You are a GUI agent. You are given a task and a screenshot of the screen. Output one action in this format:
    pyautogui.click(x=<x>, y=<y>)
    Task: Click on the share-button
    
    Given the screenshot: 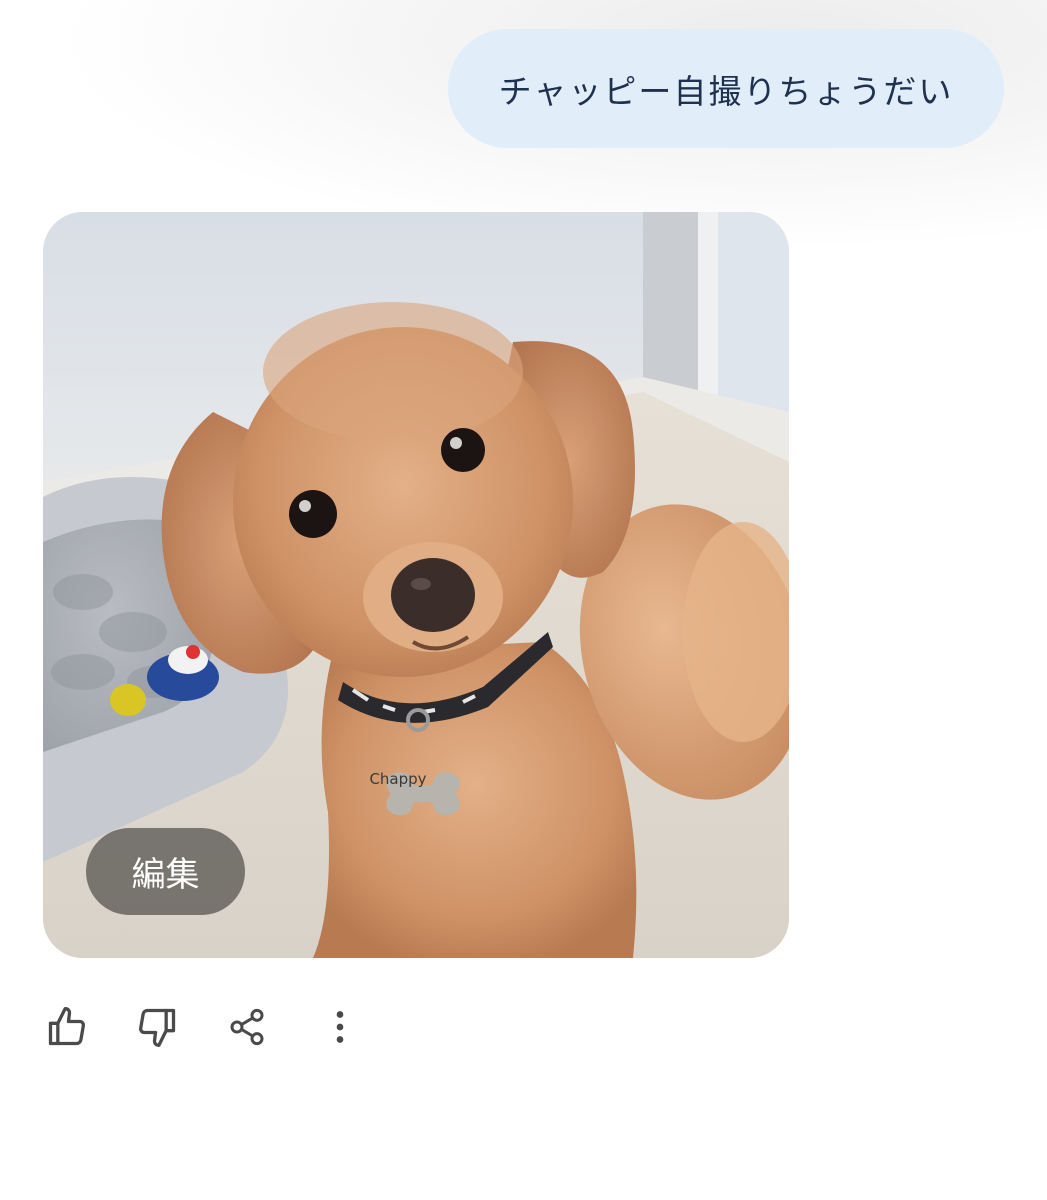 What is the action you would take?
    pyautogui.click(x=247, y=1027)
    